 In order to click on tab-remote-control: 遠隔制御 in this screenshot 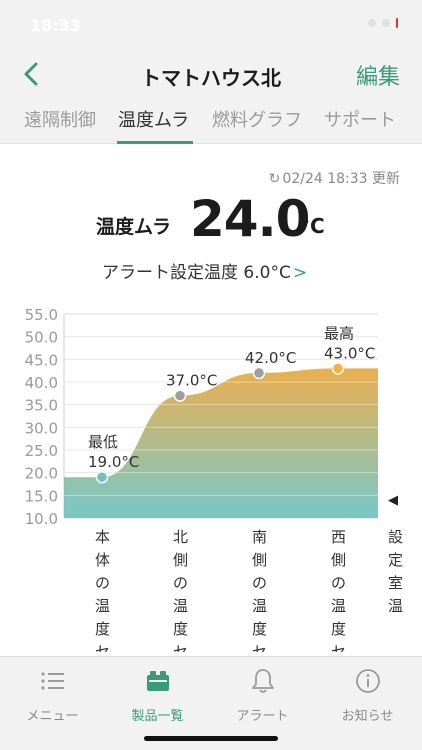, I will do `click(60, 119)`.